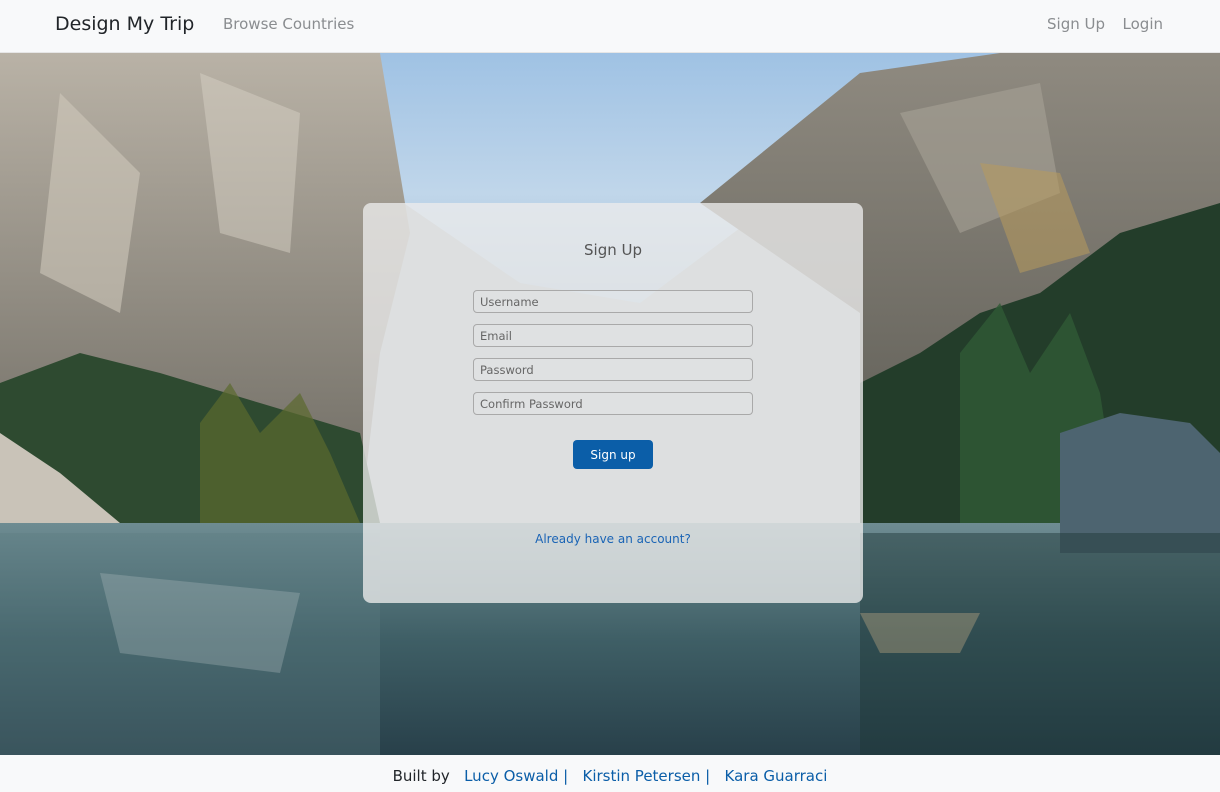  I want to click on confirm-password-input, so click(613, 403).